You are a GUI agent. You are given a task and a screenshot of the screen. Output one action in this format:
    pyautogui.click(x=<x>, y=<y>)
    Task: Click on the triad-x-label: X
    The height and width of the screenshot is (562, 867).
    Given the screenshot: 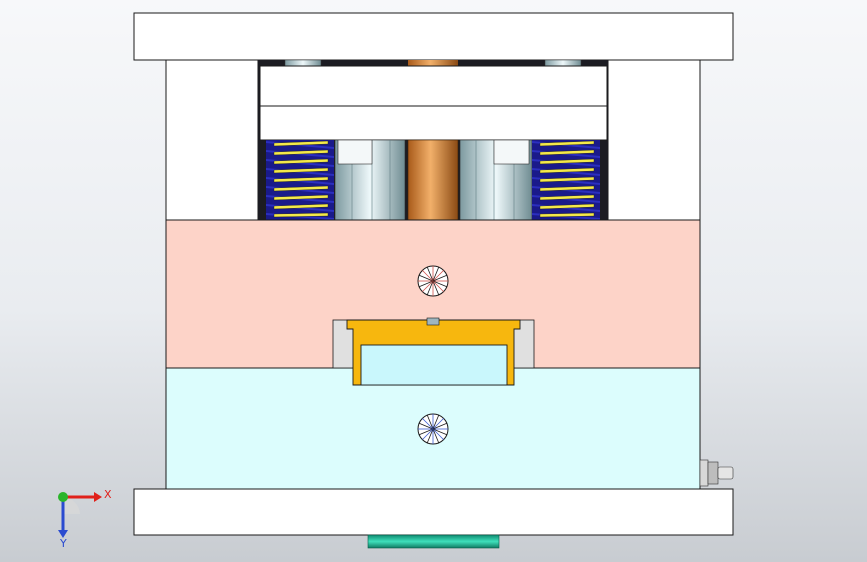 What is the action you would take?
    pyautogui.click(x=108, y=494)
    